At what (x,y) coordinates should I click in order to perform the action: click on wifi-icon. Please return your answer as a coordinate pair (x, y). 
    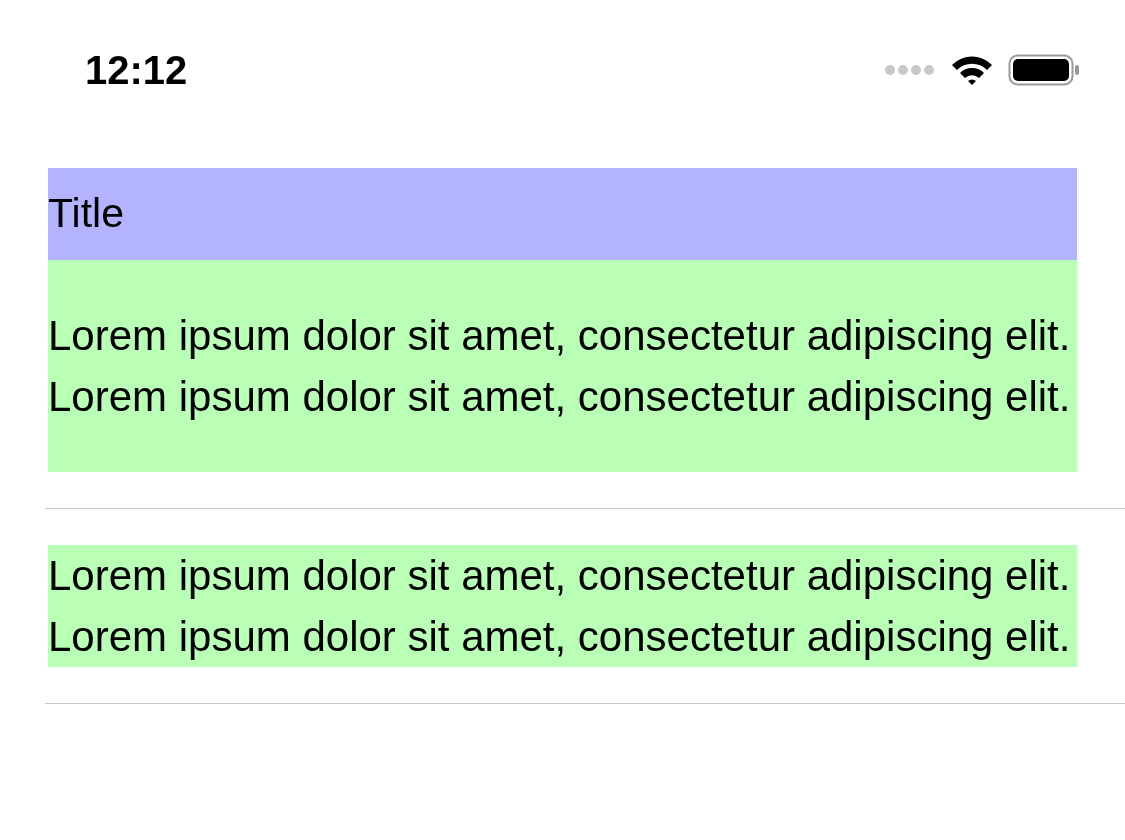
    Looking at the image, I should click on (972, 70).